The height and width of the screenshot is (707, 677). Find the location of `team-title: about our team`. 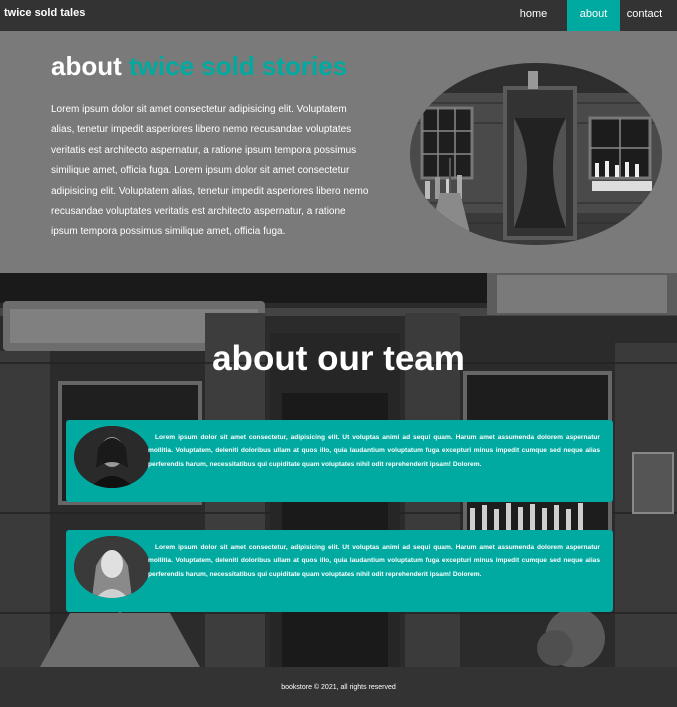

team-title: about our team is located at coordinates (338, 358).